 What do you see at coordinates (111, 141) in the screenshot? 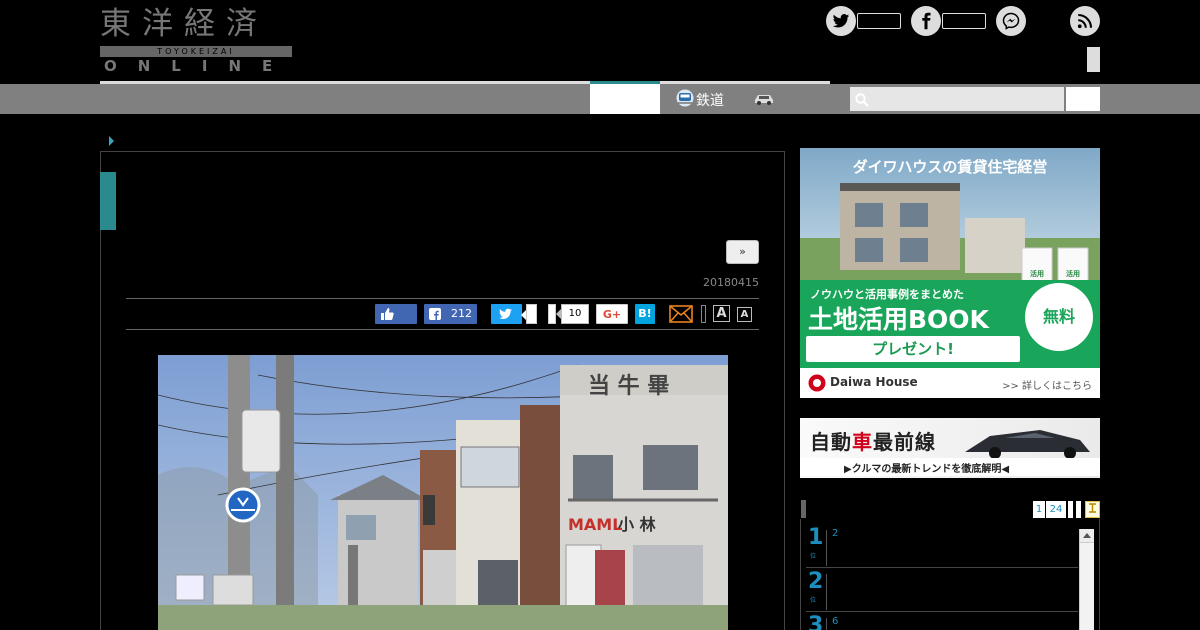
I see `breadcrumb-arrow-icon` at bounding box center [111, 141].